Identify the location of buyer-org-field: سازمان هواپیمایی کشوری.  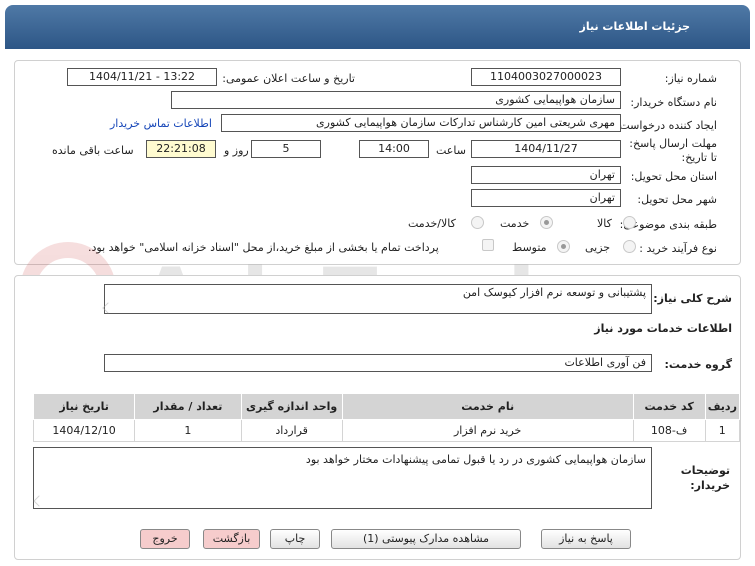
(396, 100).